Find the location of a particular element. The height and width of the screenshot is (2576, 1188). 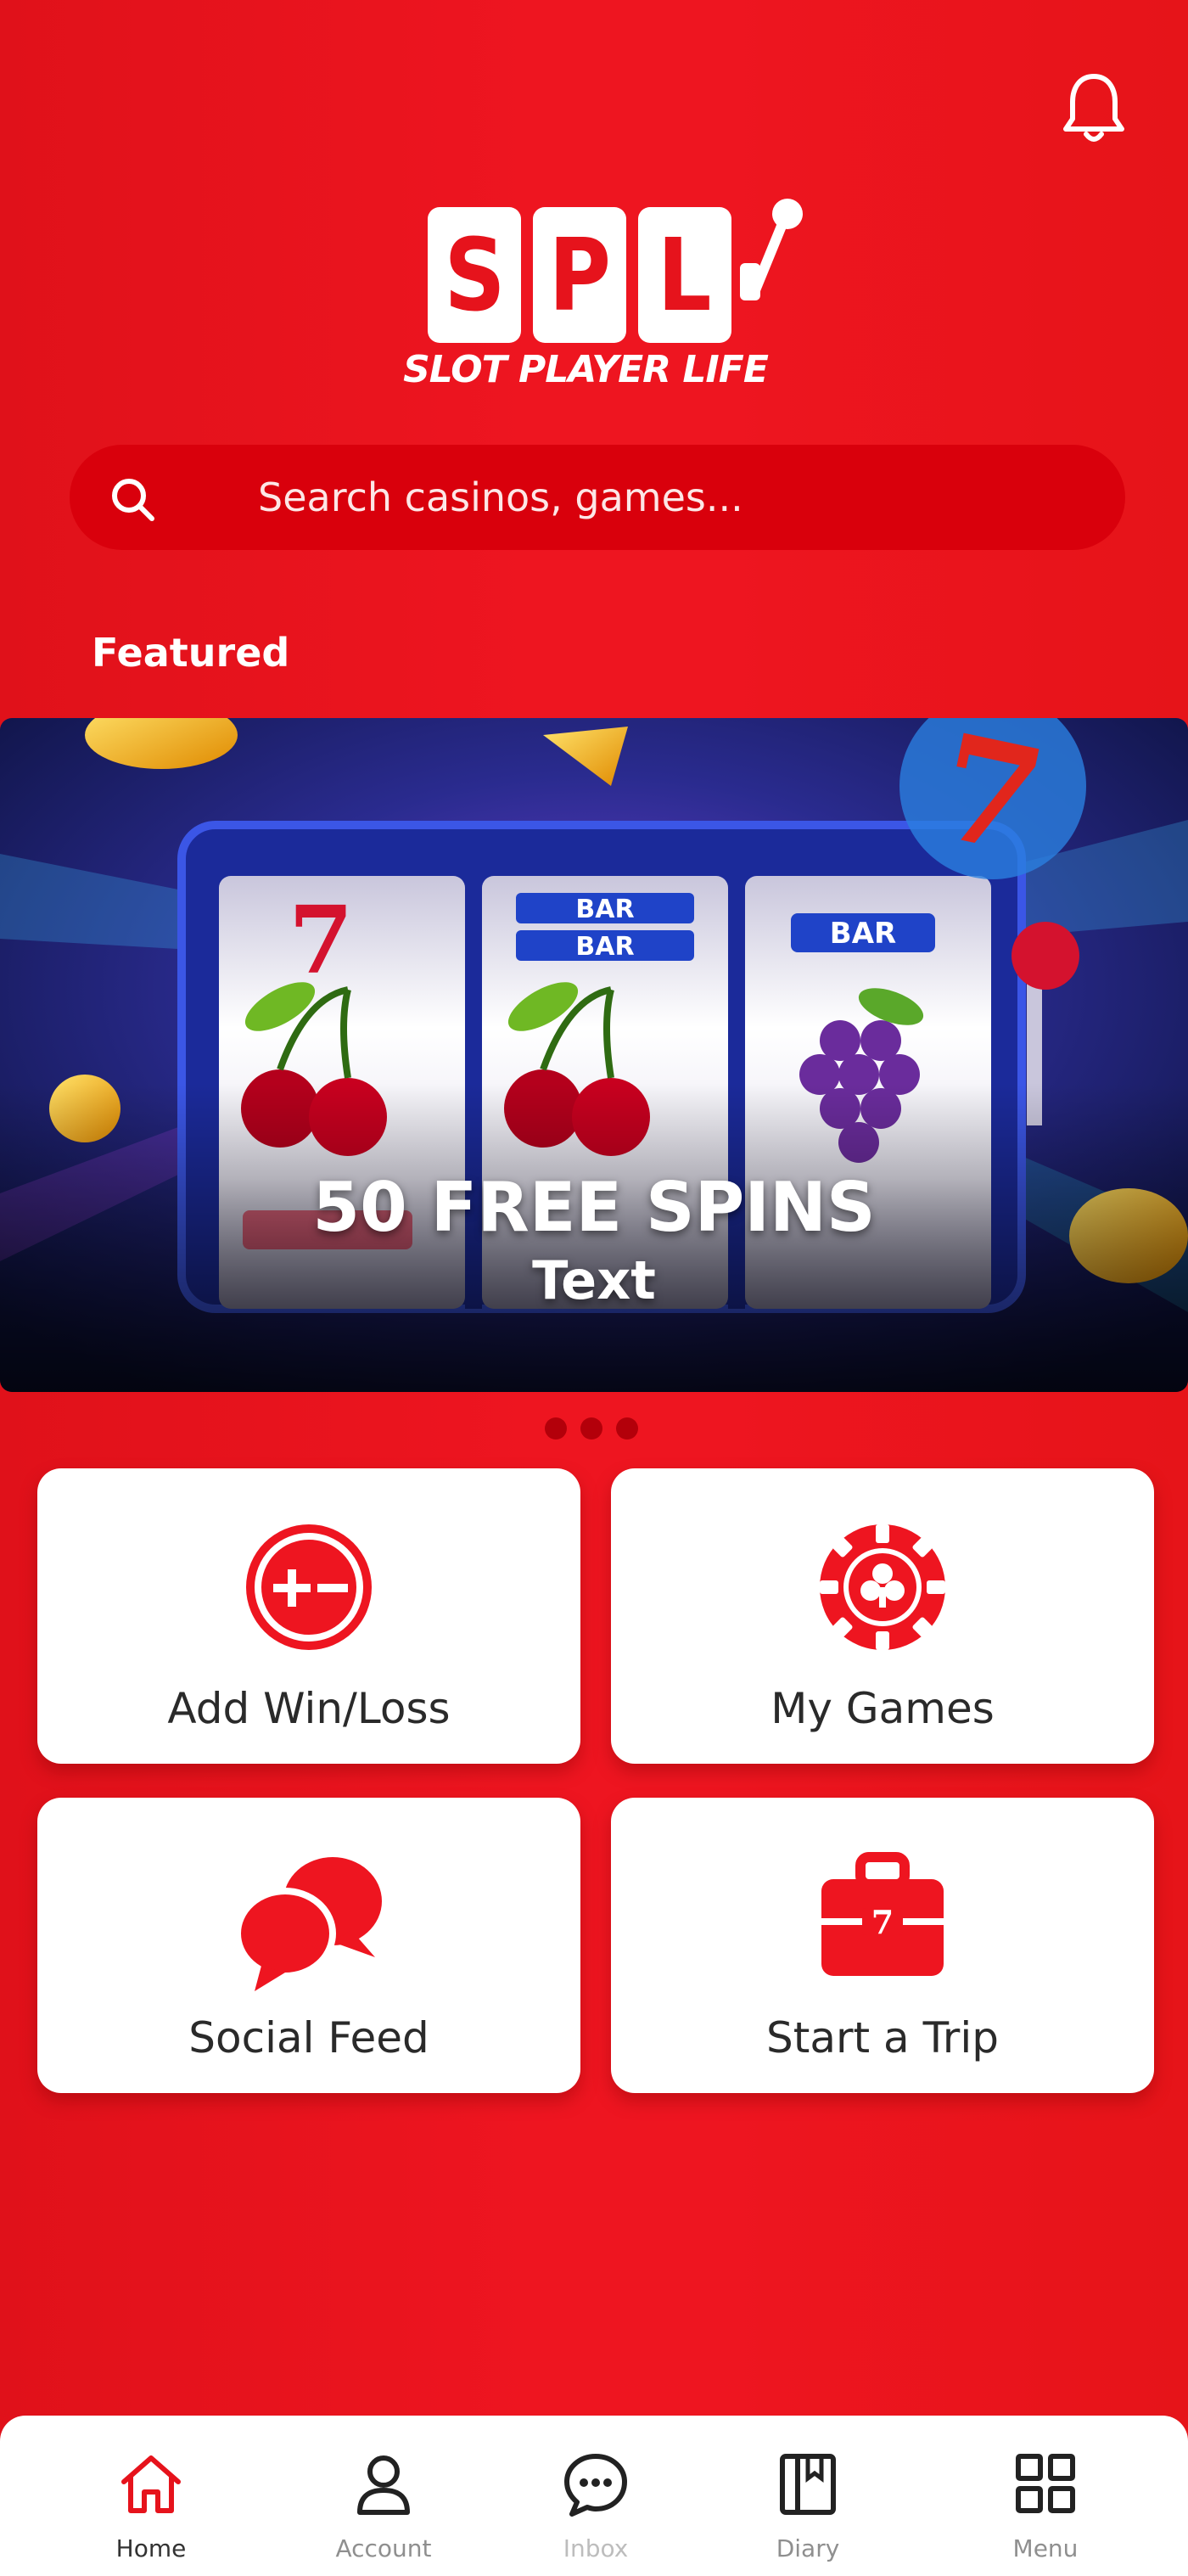

featured-title: Featured is located at coordinates (191, 653).